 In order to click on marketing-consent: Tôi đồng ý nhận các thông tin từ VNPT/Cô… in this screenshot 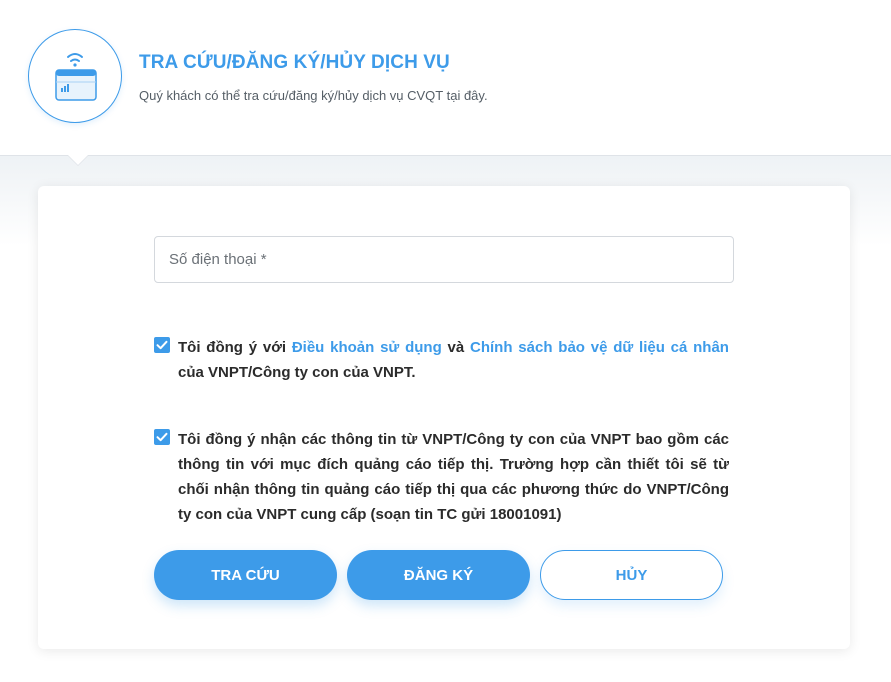, I will do `click(441, 477)`.